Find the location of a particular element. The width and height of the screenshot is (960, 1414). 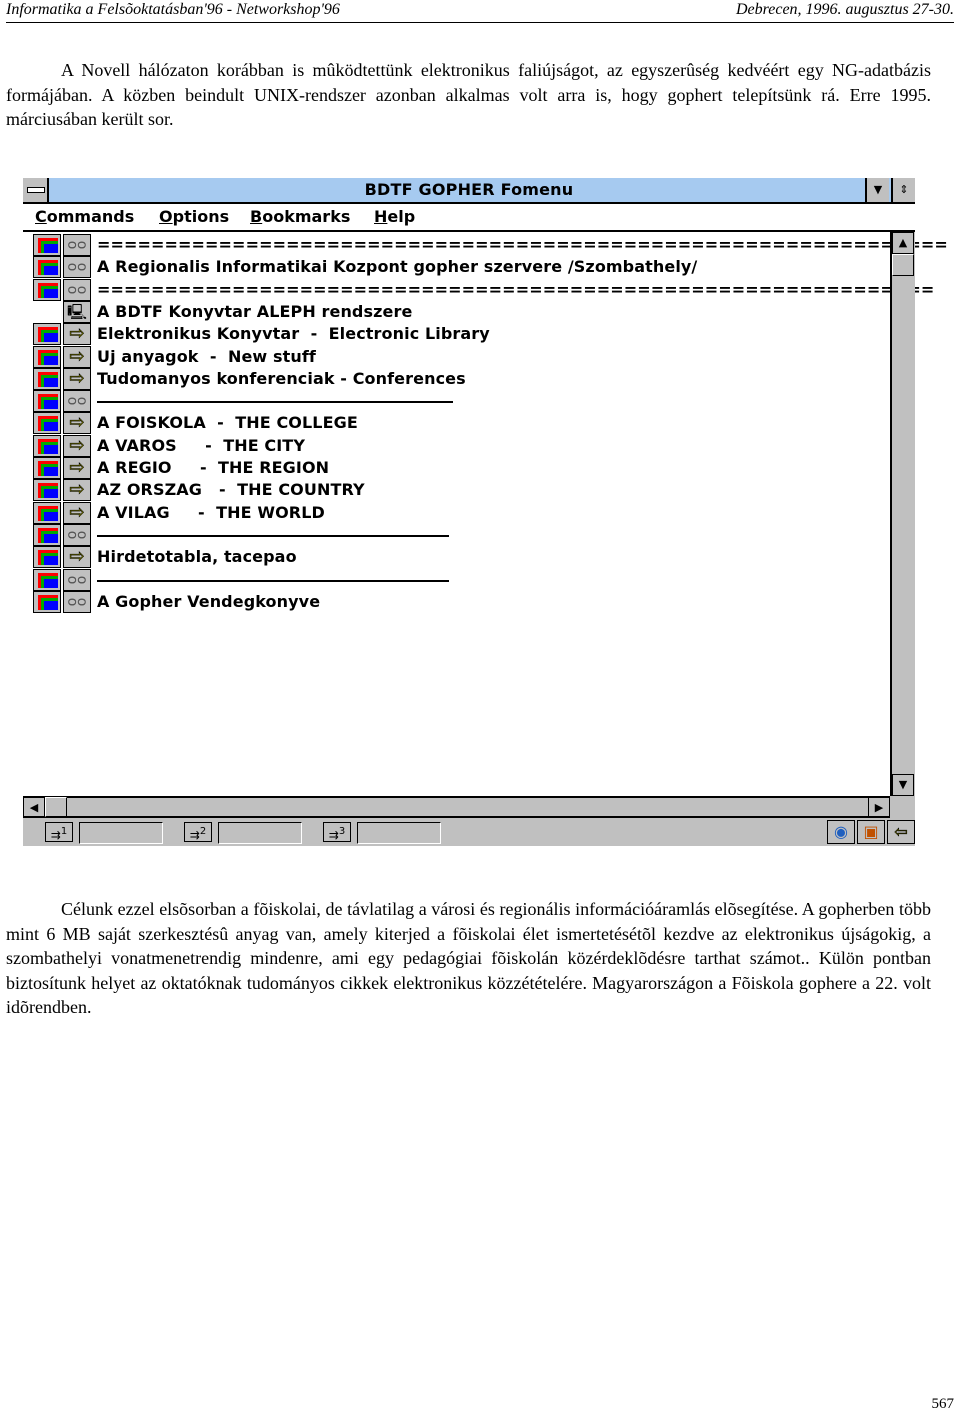

arrow-up-icon: ▲ is located at coordinates (903, 242).